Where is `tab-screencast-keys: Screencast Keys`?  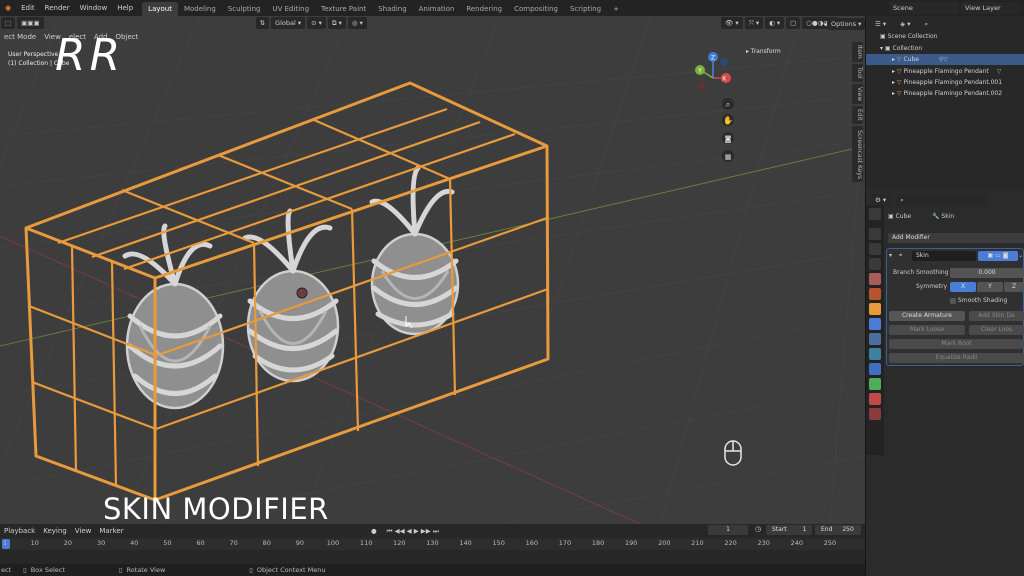
tab-screencast-keys: Screencast Keys is located at coordinates (857, 154).